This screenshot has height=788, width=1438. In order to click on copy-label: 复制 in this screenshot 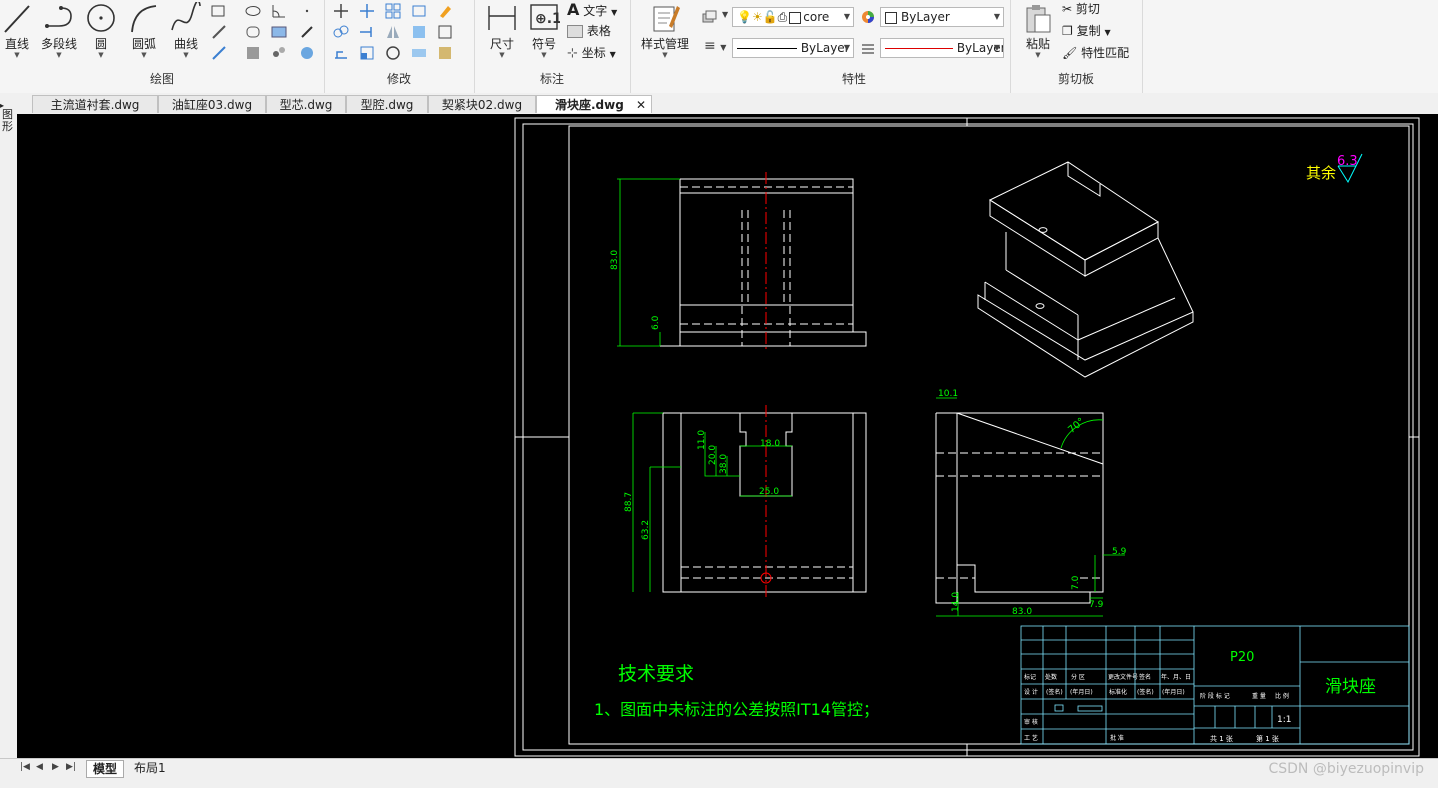, I will do `click(1088, 31)`.